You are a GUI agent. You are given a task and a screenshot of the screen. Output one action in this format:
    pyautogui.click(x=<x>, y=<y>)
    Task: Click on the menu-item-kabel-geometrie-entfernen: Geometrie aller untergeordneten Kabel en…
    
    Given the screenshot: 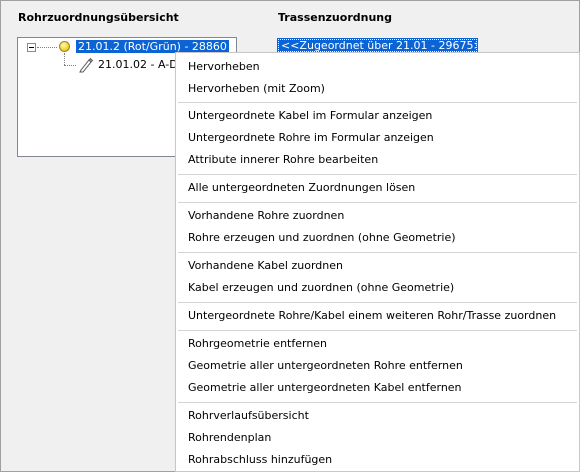 What is the action you would take?
    pyautogui.click(x=325, y=388)
    